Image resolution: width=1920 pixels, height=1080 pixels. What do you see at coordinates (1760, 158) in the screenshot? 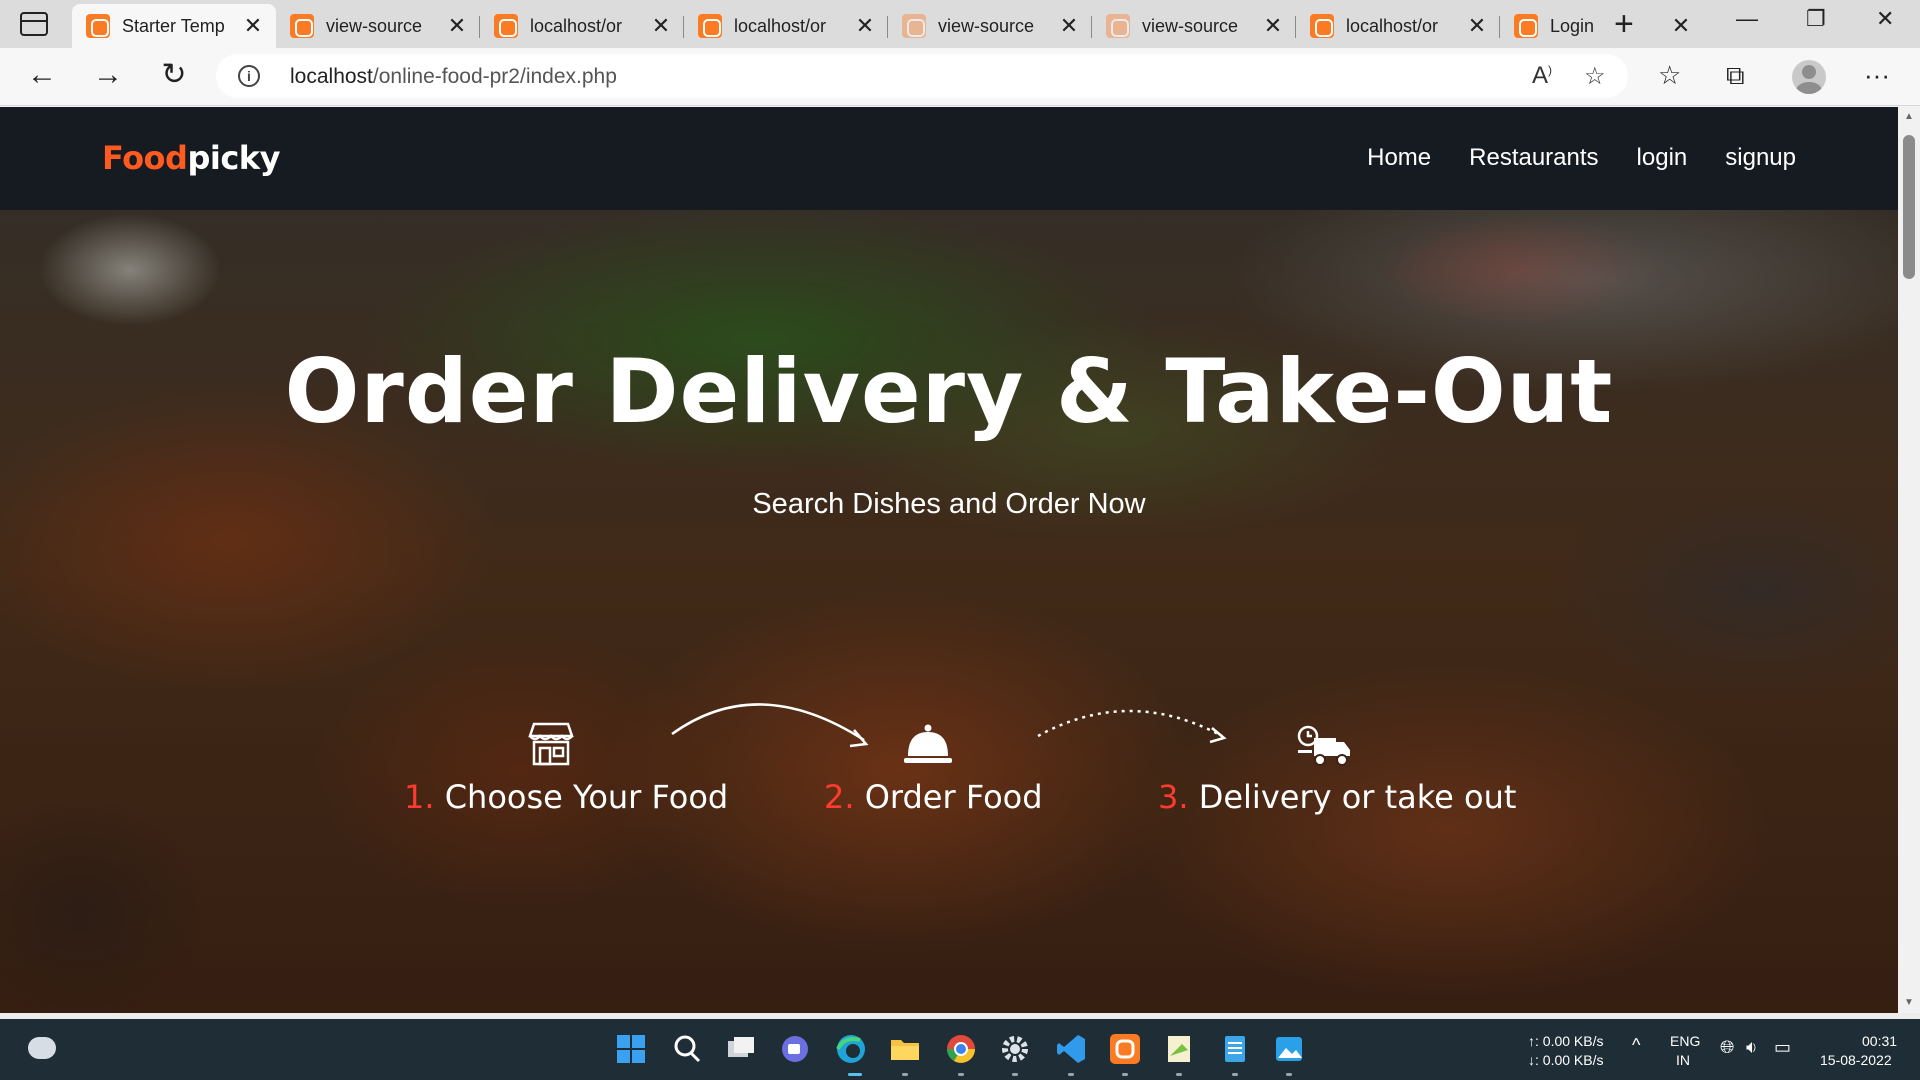
I see `nav-link-signup: signup` at bounding box center [1760, 158].